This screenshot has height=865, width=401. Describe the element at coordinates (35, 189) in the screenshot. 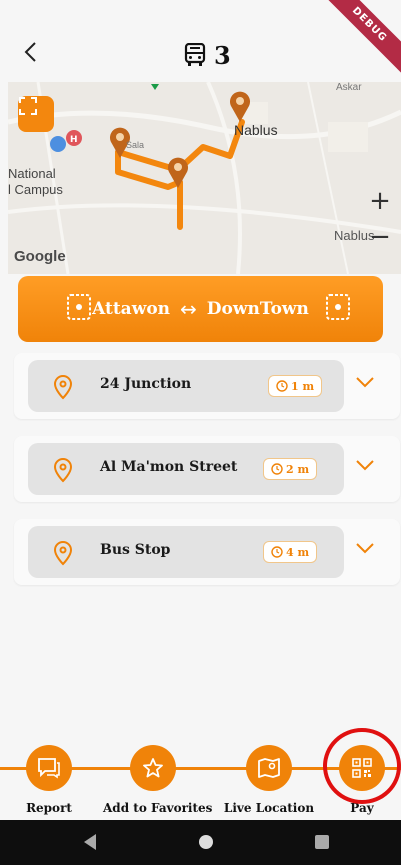

I see `map-label-campus: l Campus` at that location.